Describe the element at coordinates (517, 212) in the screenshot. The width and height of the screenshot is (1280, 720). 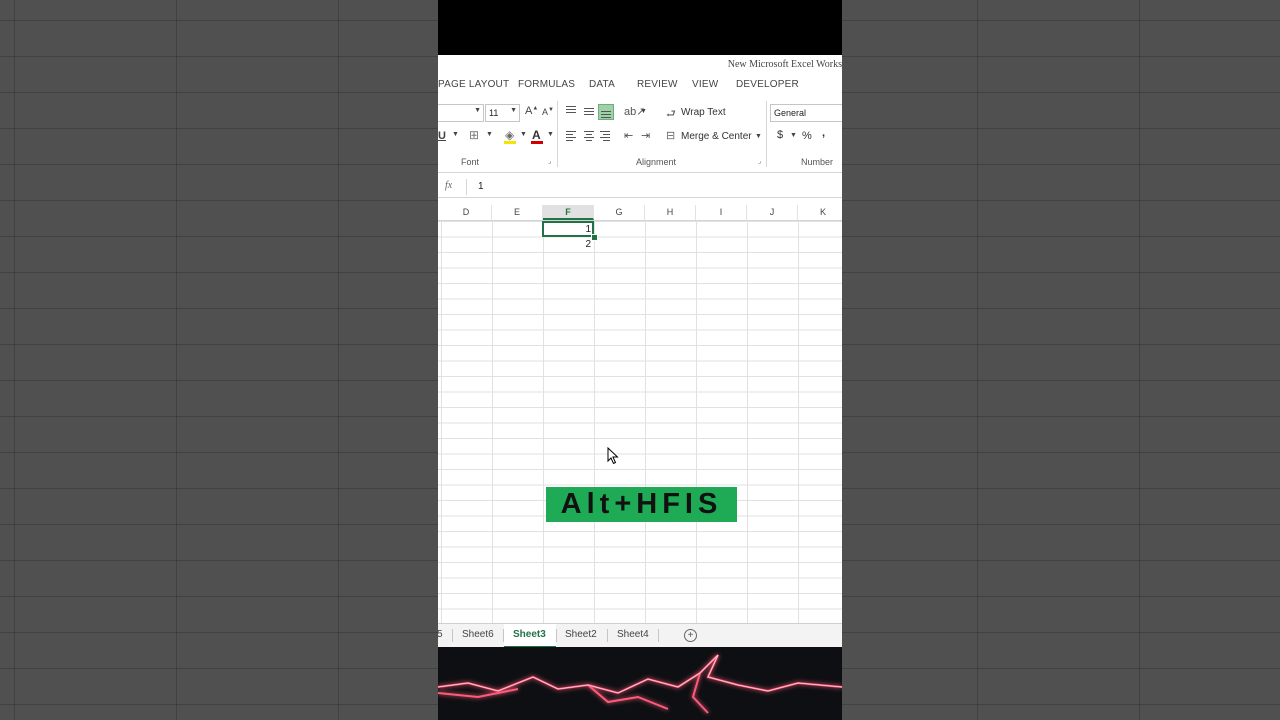
I see `column-header-e: E` at that location.